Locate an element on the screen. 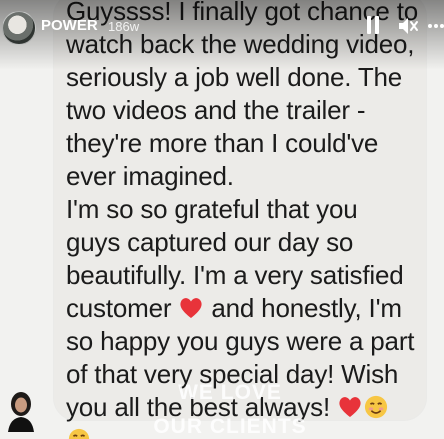 The height and width of the screenshot is (439, 444). mute-icon is located at coordinates (408, 26).